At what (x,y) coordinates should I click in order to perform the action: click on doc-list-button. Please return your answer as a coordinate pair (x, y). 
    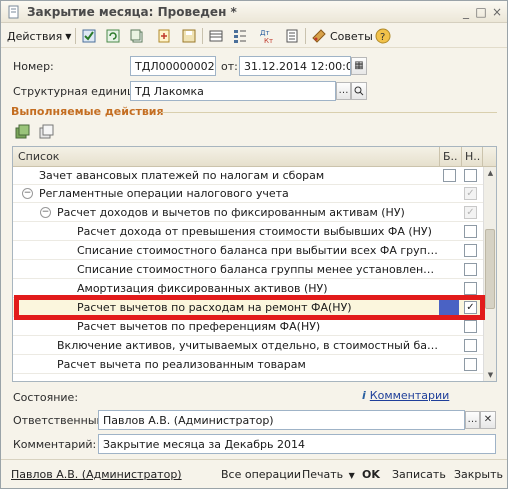
    Looking at the image, I should click on (164, 36).